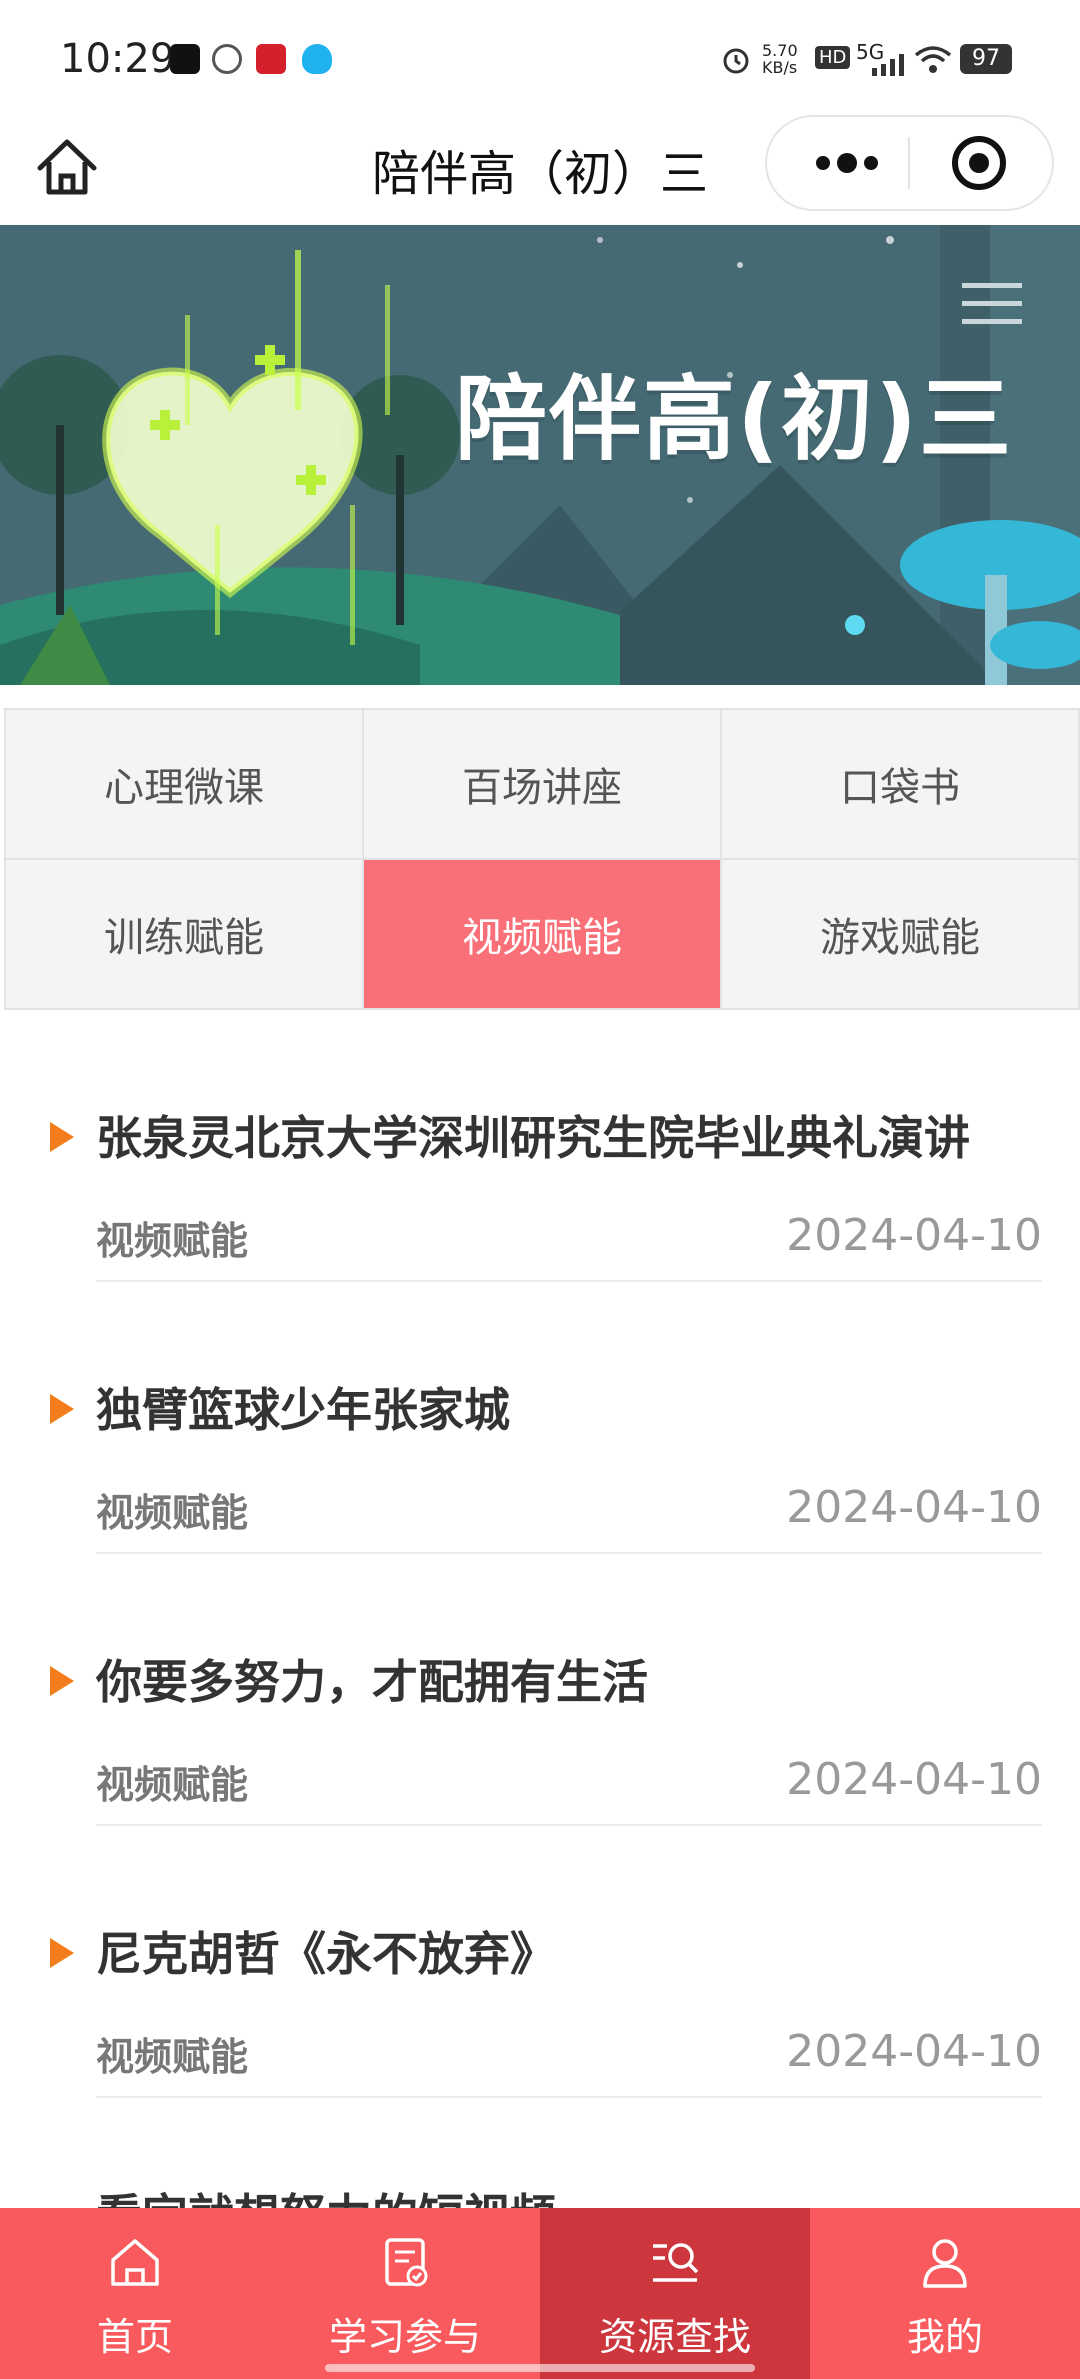 The height and width of the screenshot is (2379, 1080). I want to click on list-item: 张泉灵北京大学深圳研究生院毕业典礼演讲 视频赋能 2024-04-10, so click(540, 1146).